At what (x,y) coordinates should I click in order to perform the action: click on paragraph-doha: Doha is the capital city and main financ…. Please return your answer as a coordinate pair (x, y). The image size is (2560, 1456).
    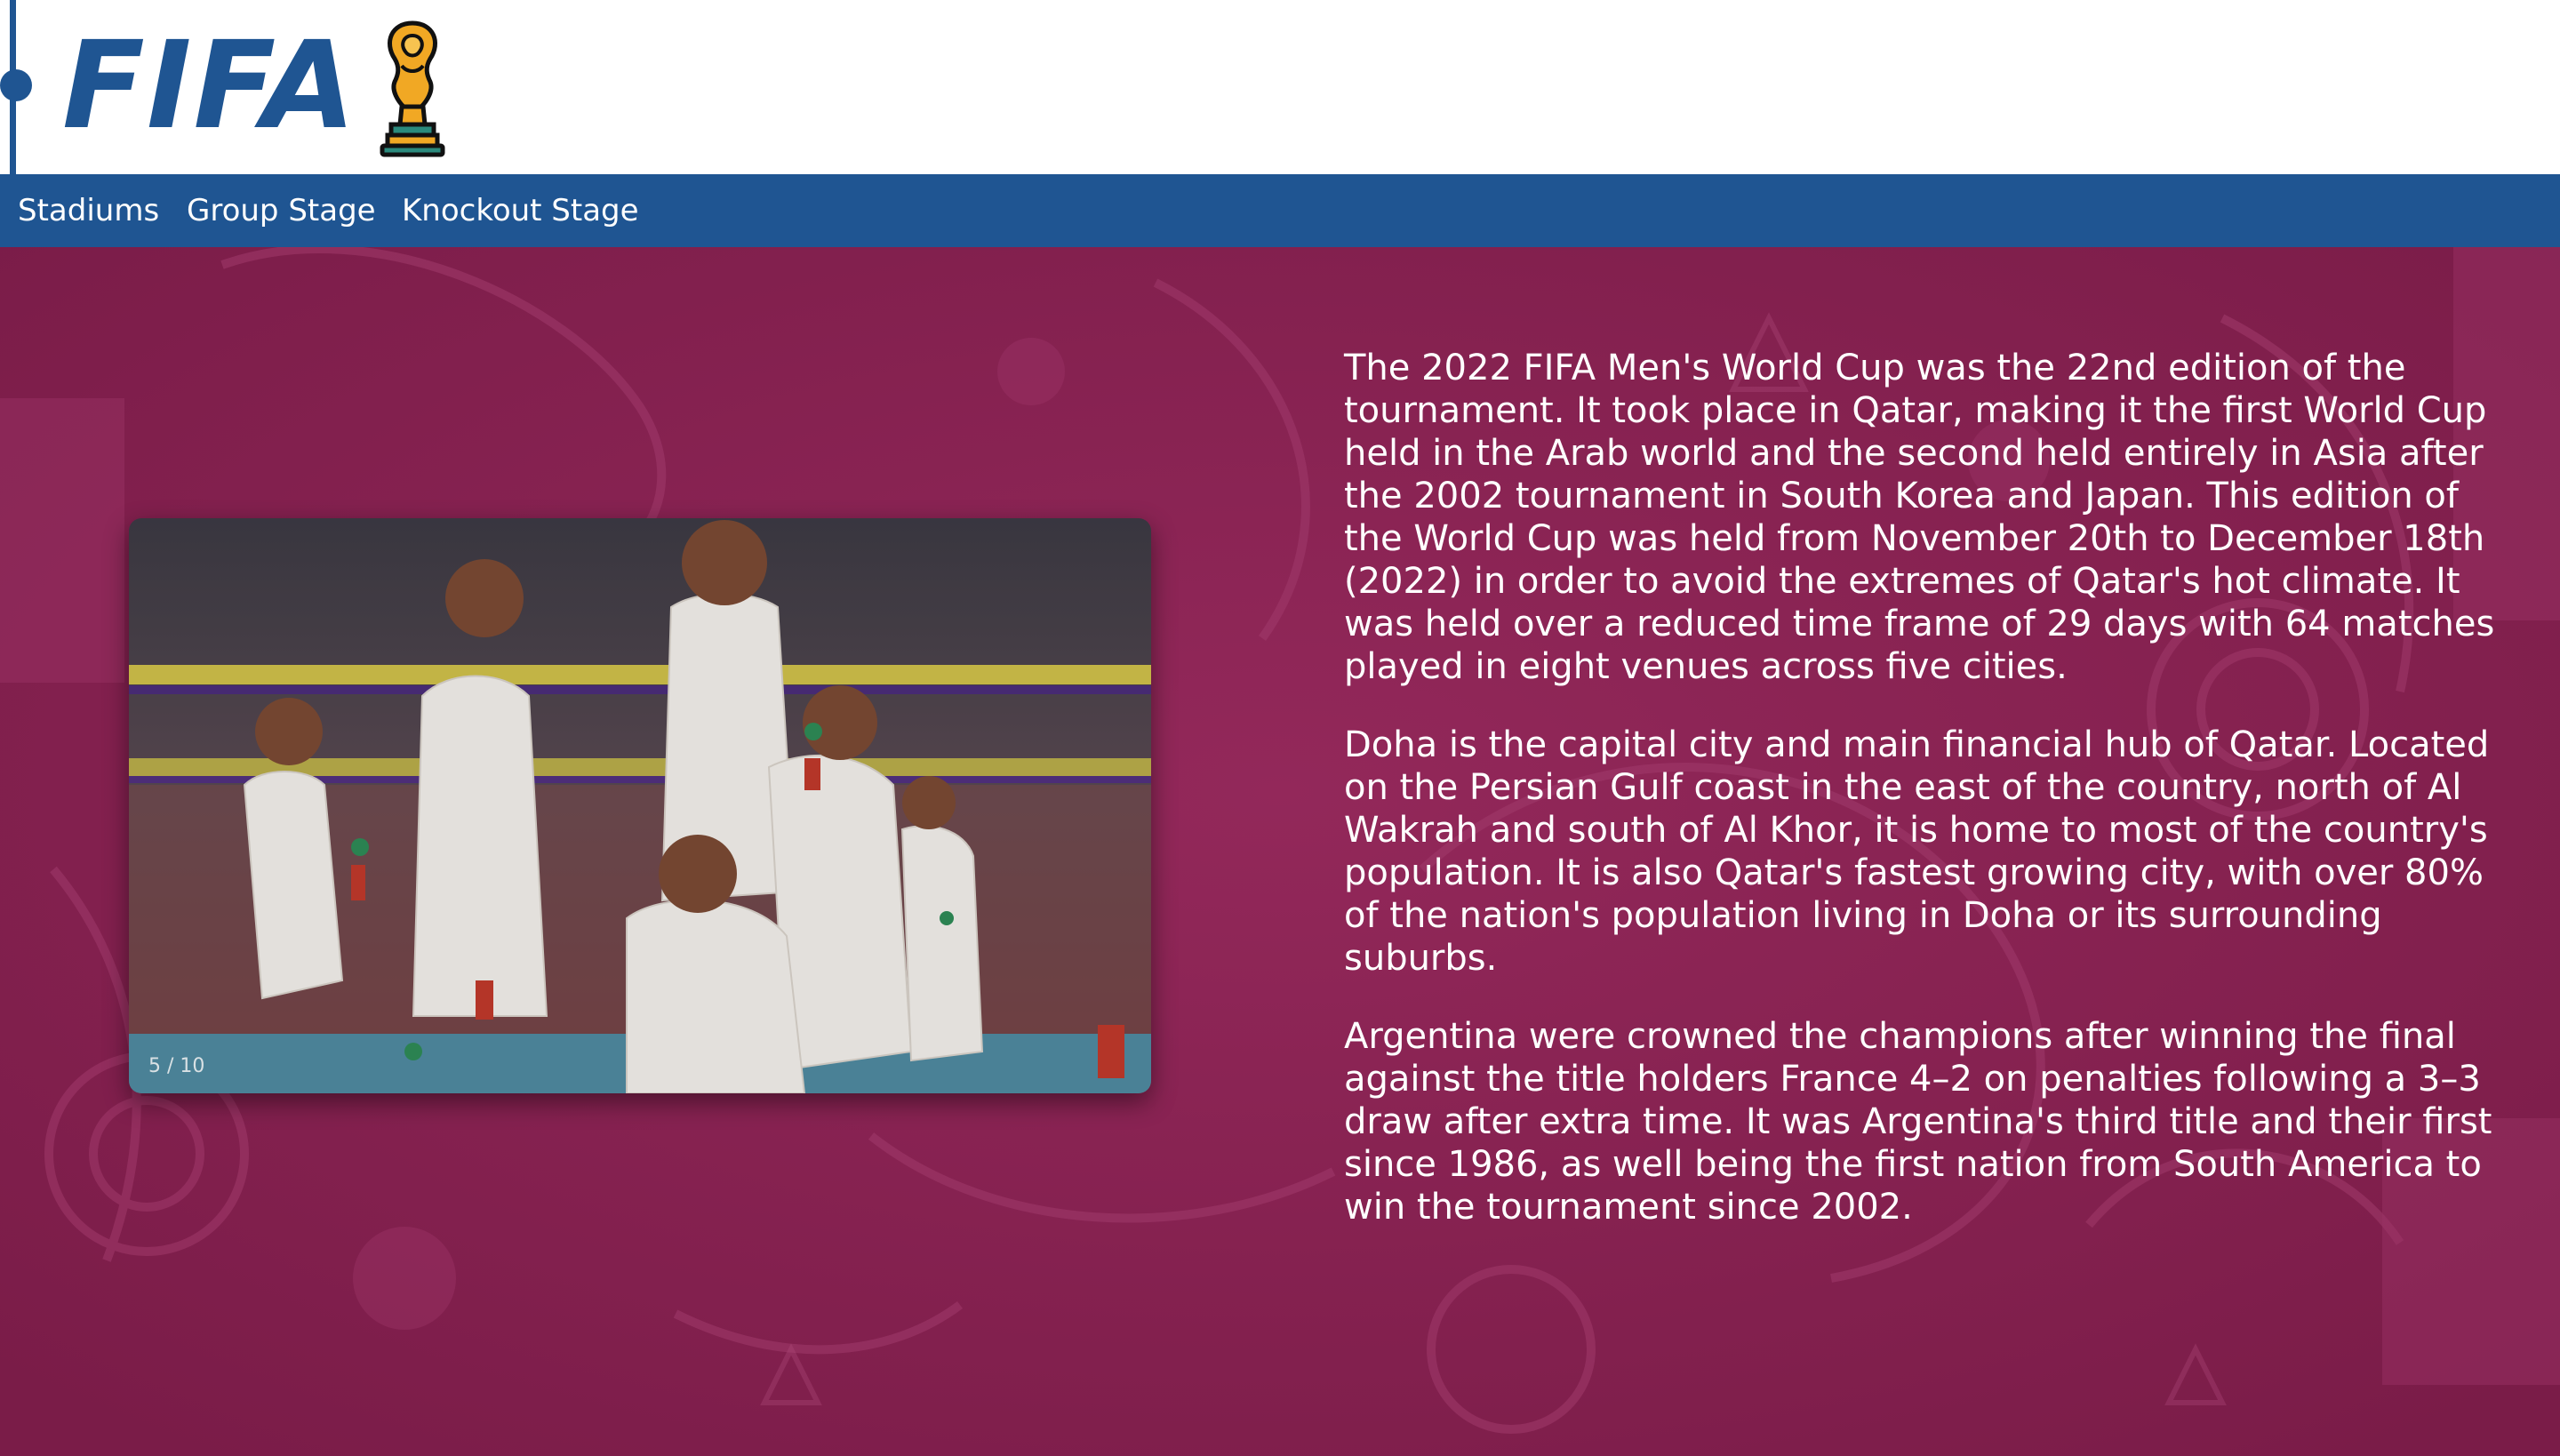
    Looking at the image, I should click on (1917, 851).